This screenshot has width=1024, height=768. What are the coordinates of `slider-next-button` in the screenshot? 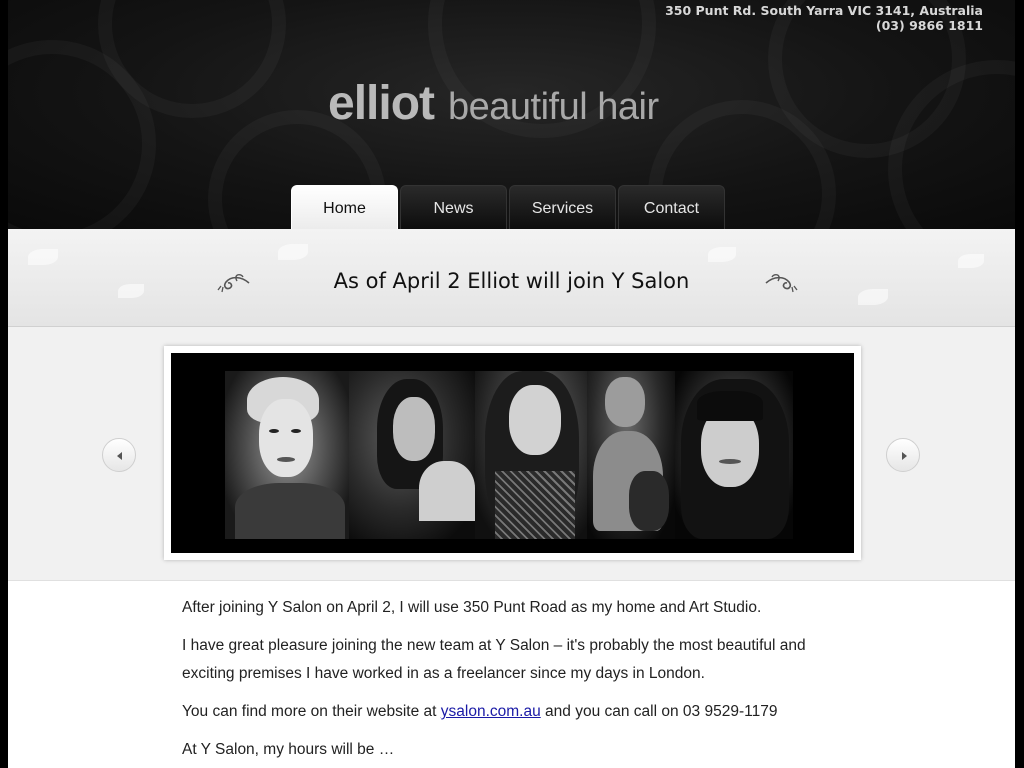 It's located at (903, 455).